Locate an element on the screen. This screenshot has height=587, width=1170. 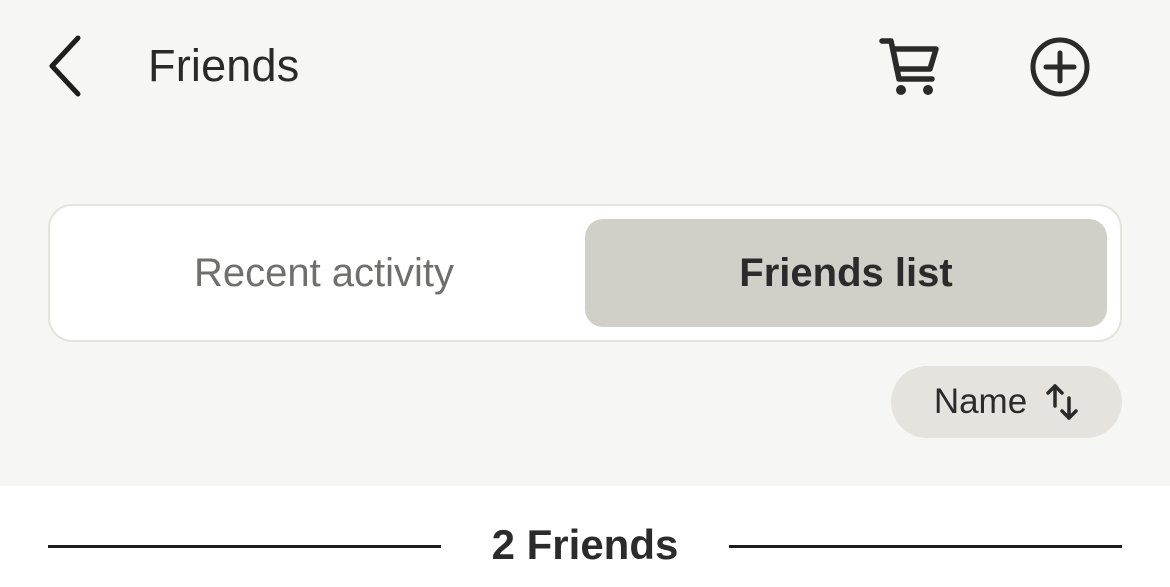
tab-label: Recent activity is located at coordinates (324, 272).